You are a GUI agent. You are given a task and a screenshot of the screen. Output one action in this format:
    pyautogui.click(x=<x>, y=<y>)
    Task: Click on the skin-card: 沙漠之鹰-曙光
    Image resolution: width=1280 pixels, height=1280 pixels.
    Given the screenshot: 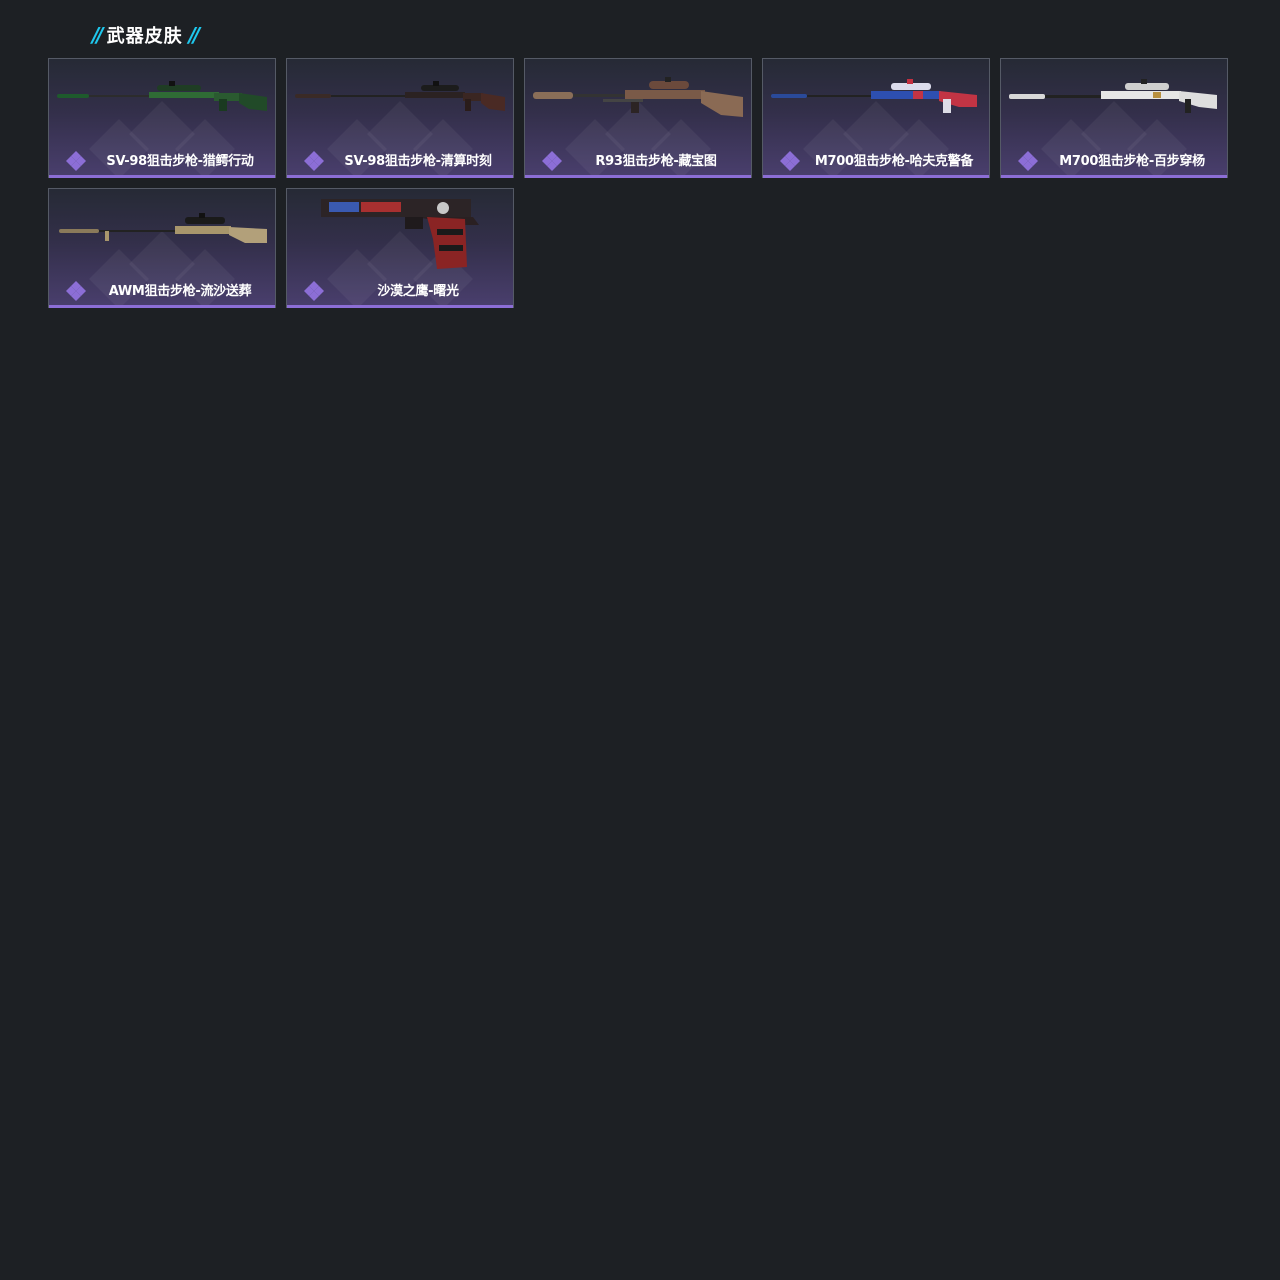 What is the action you would take?
    pyautogui.click(x=400, y=248)
    